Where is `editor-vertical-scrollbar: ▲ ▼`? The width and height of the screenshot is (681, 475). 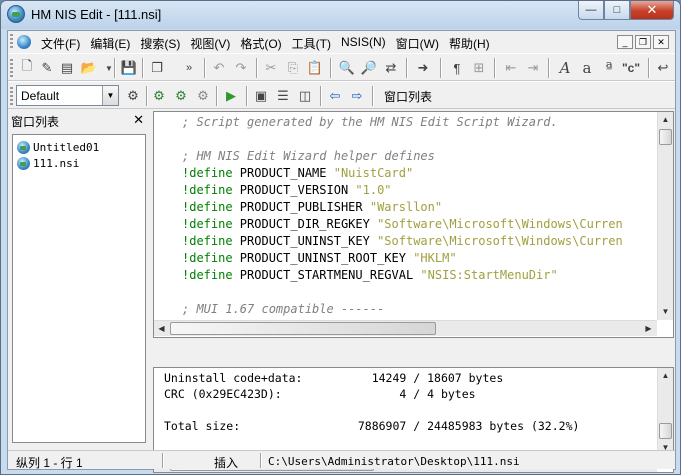 editor-vertical-scrollbar: ▲ ▼ is located at coordinates (665, 216).